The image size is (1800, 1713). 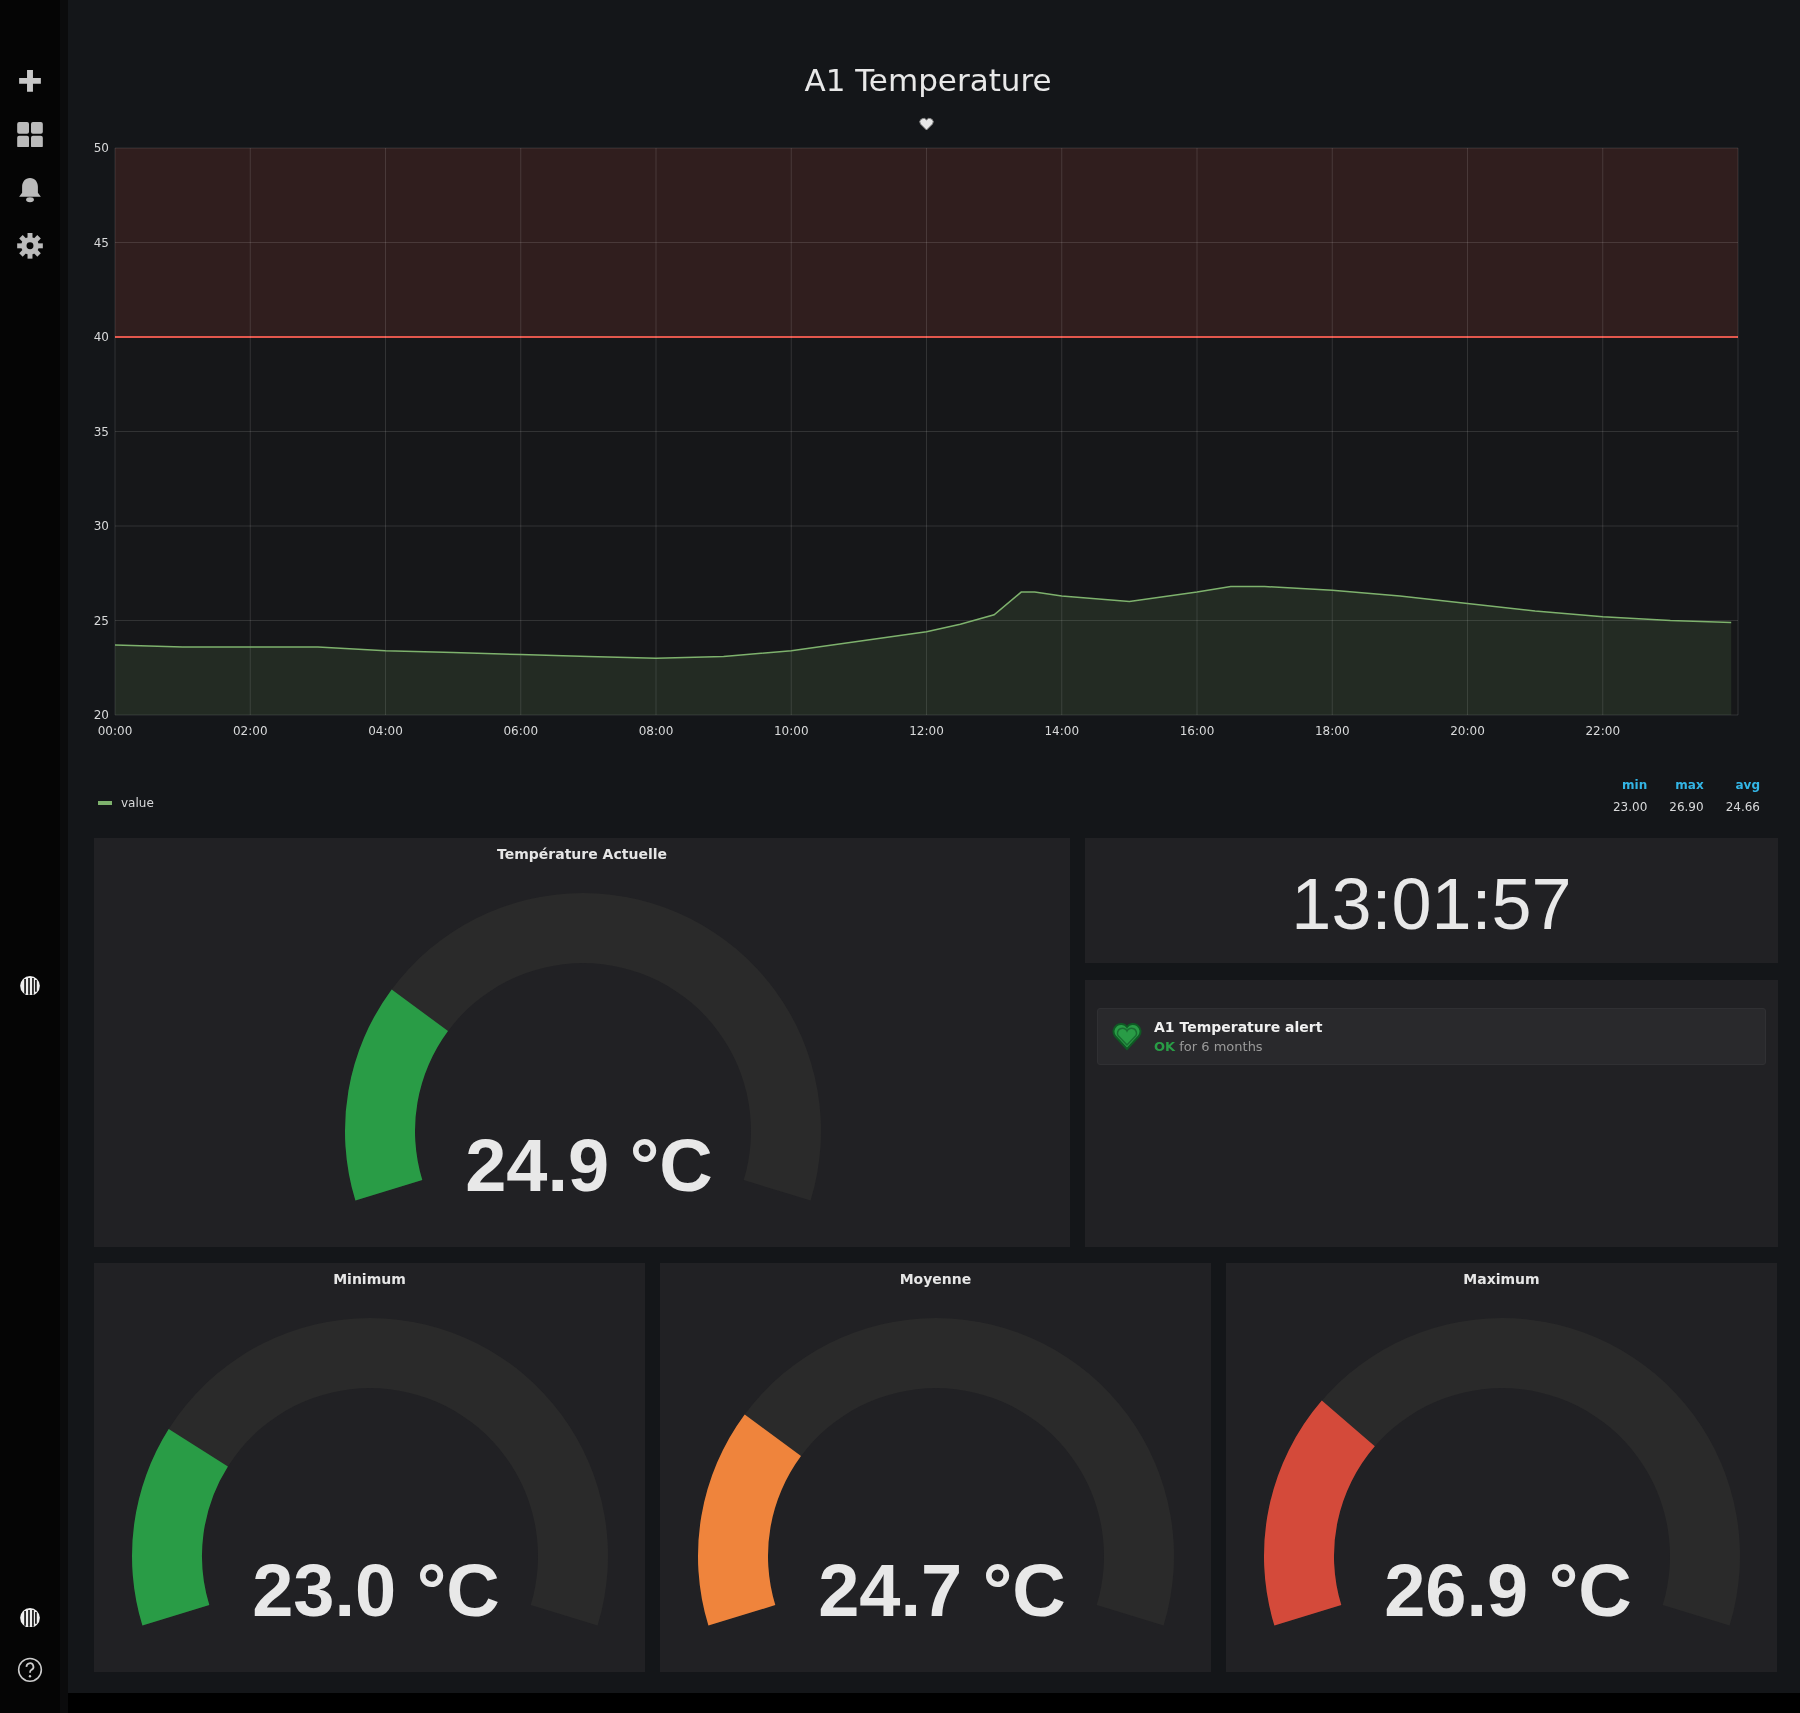 What do you see at coordinates (1209, 1046) in the screenshot?
I see `alert-status: OK for 6 months` at bounding box center [1209, 1046].